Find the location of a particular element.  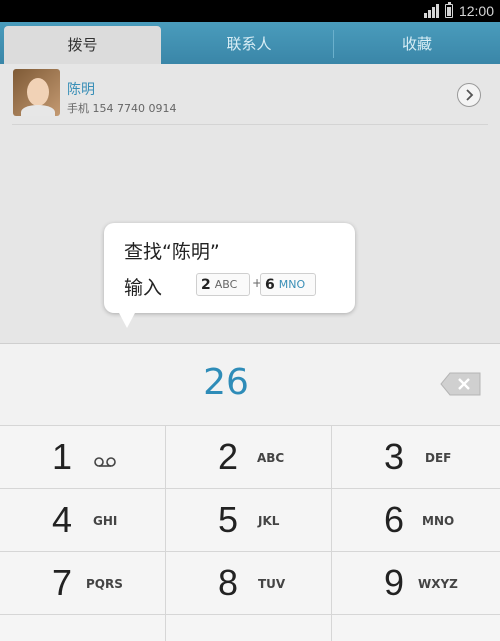

row-divider is located at coordinates (250, 124).